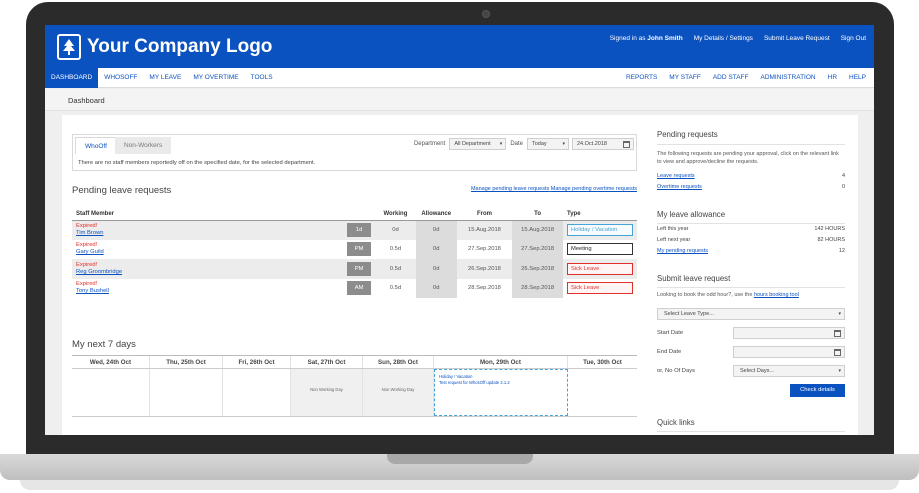 This screenshot has width=919, height=493. I want to click on nav-tools: TOOLS, so click(262, 78).